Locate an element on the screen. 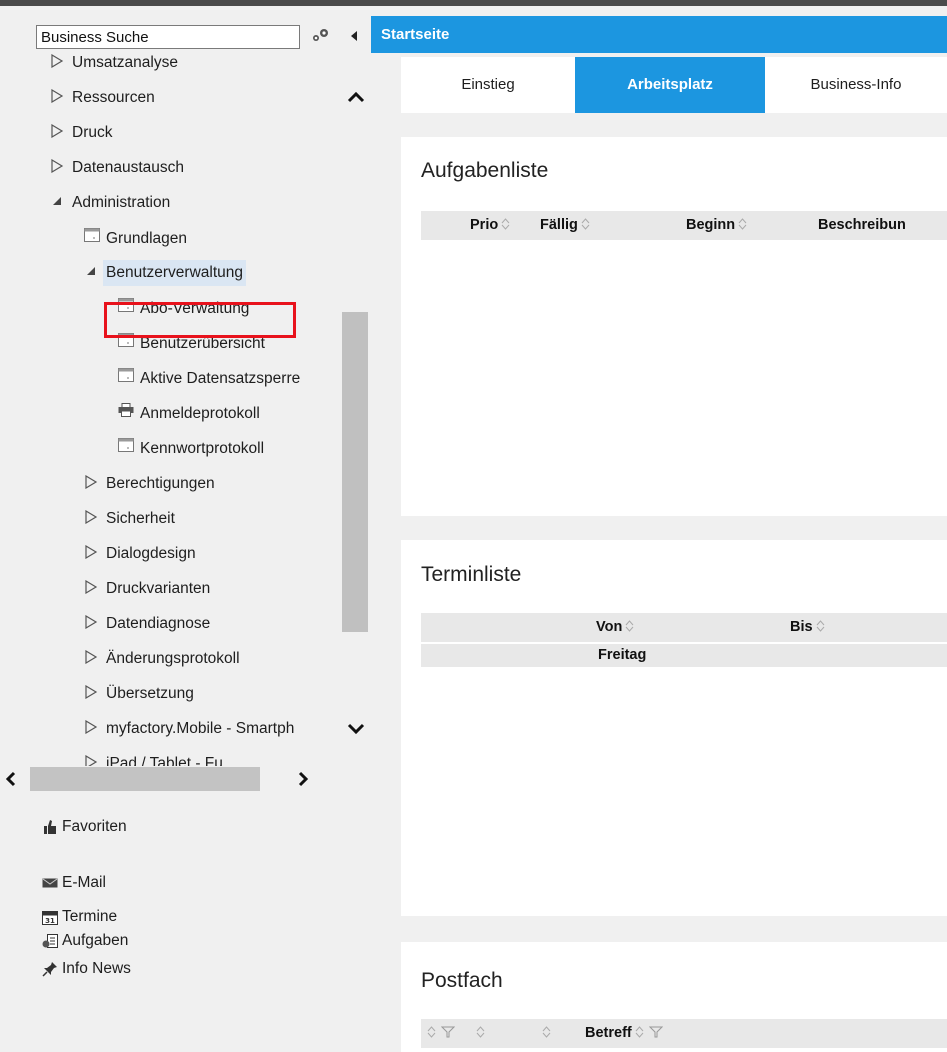 This screenshot has width=947, height=1052. settings-gears-icon is located at coordinates (320, 36).